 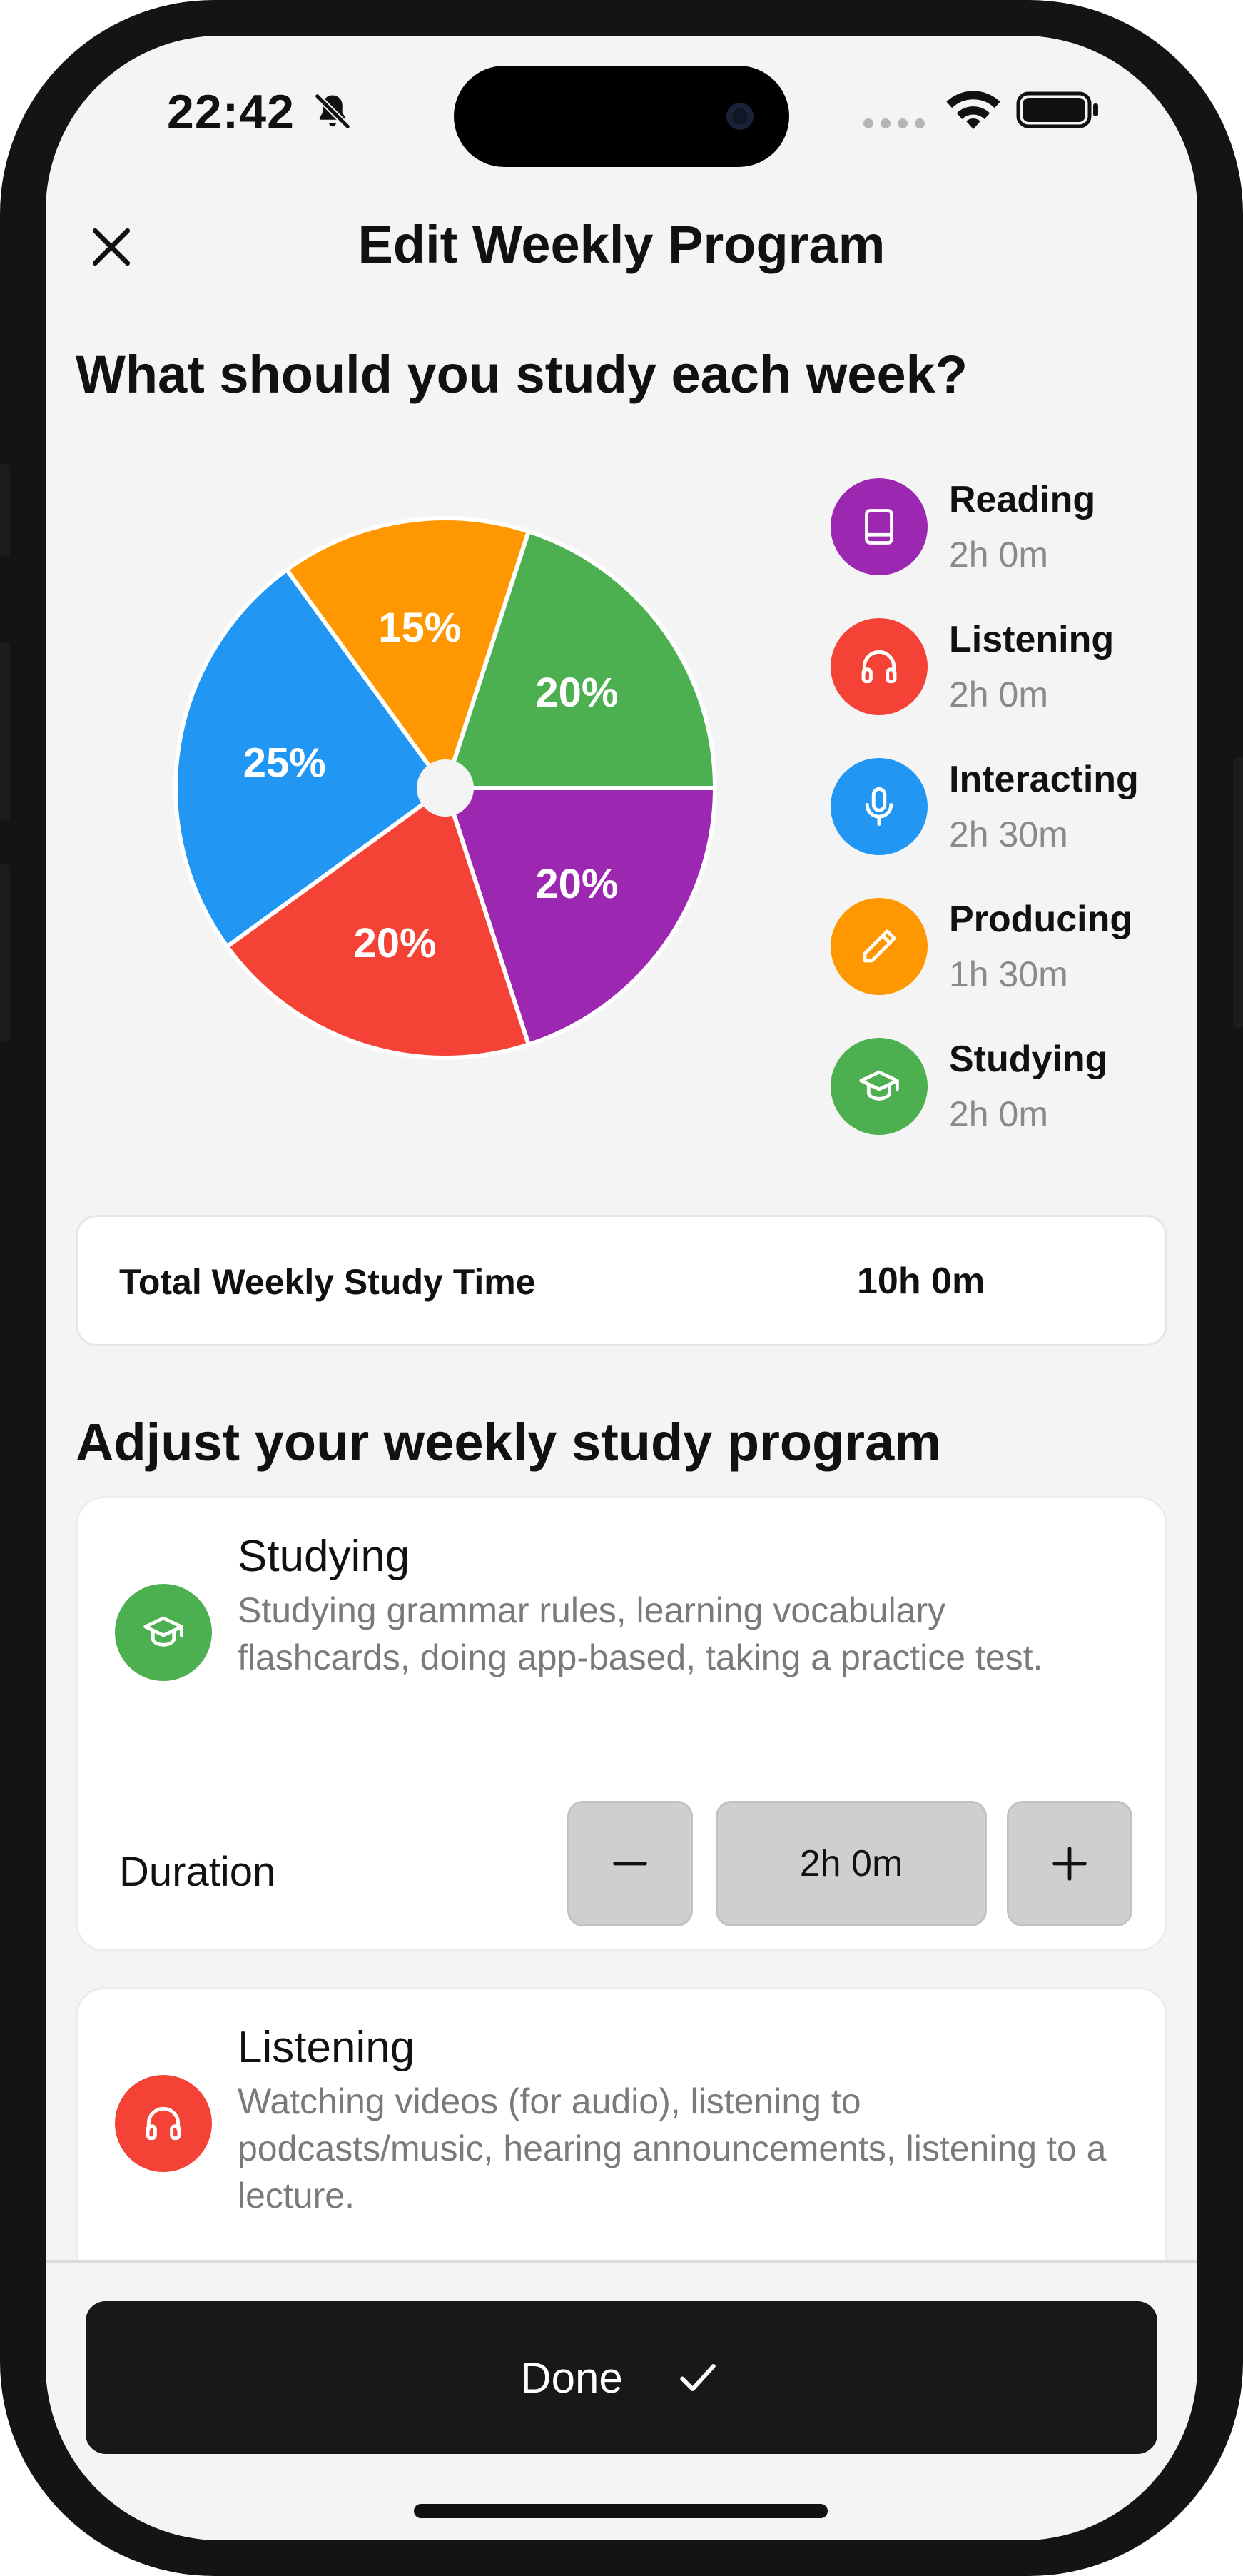 I want to click on duration-value: 2h 0m, so click(x=851, y=1863).